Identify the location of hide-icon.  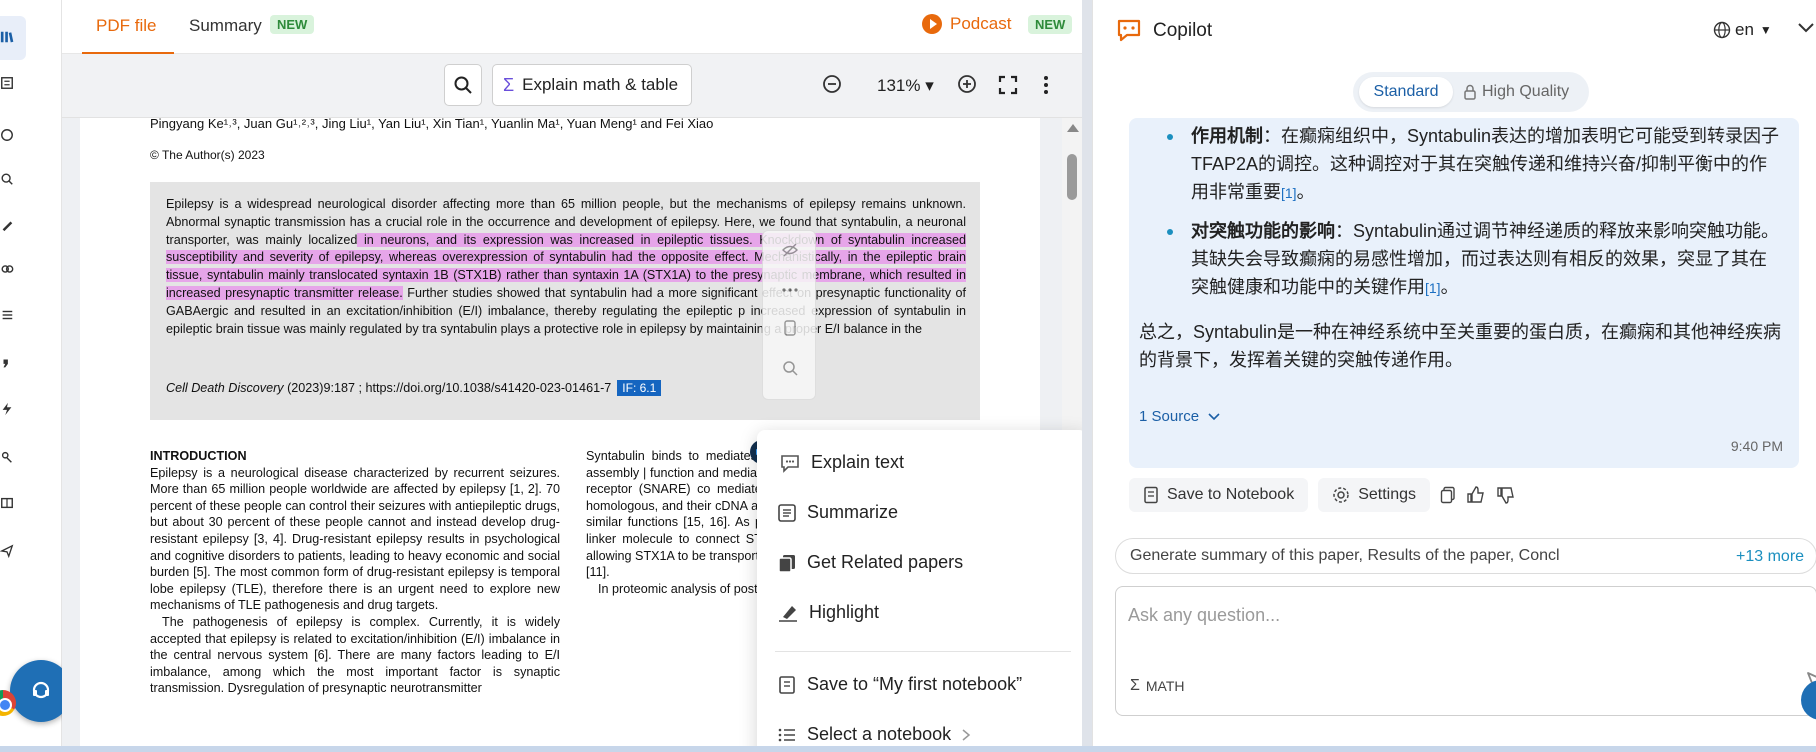
(790, 250).